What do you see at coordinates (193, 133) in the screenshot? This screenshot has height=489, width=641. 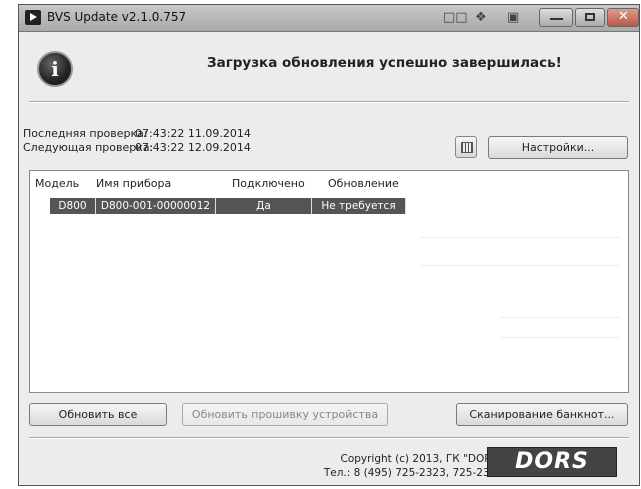 I see `last-check-value: 07:43:22 11.09.2014` at bounding box center [193, 133].